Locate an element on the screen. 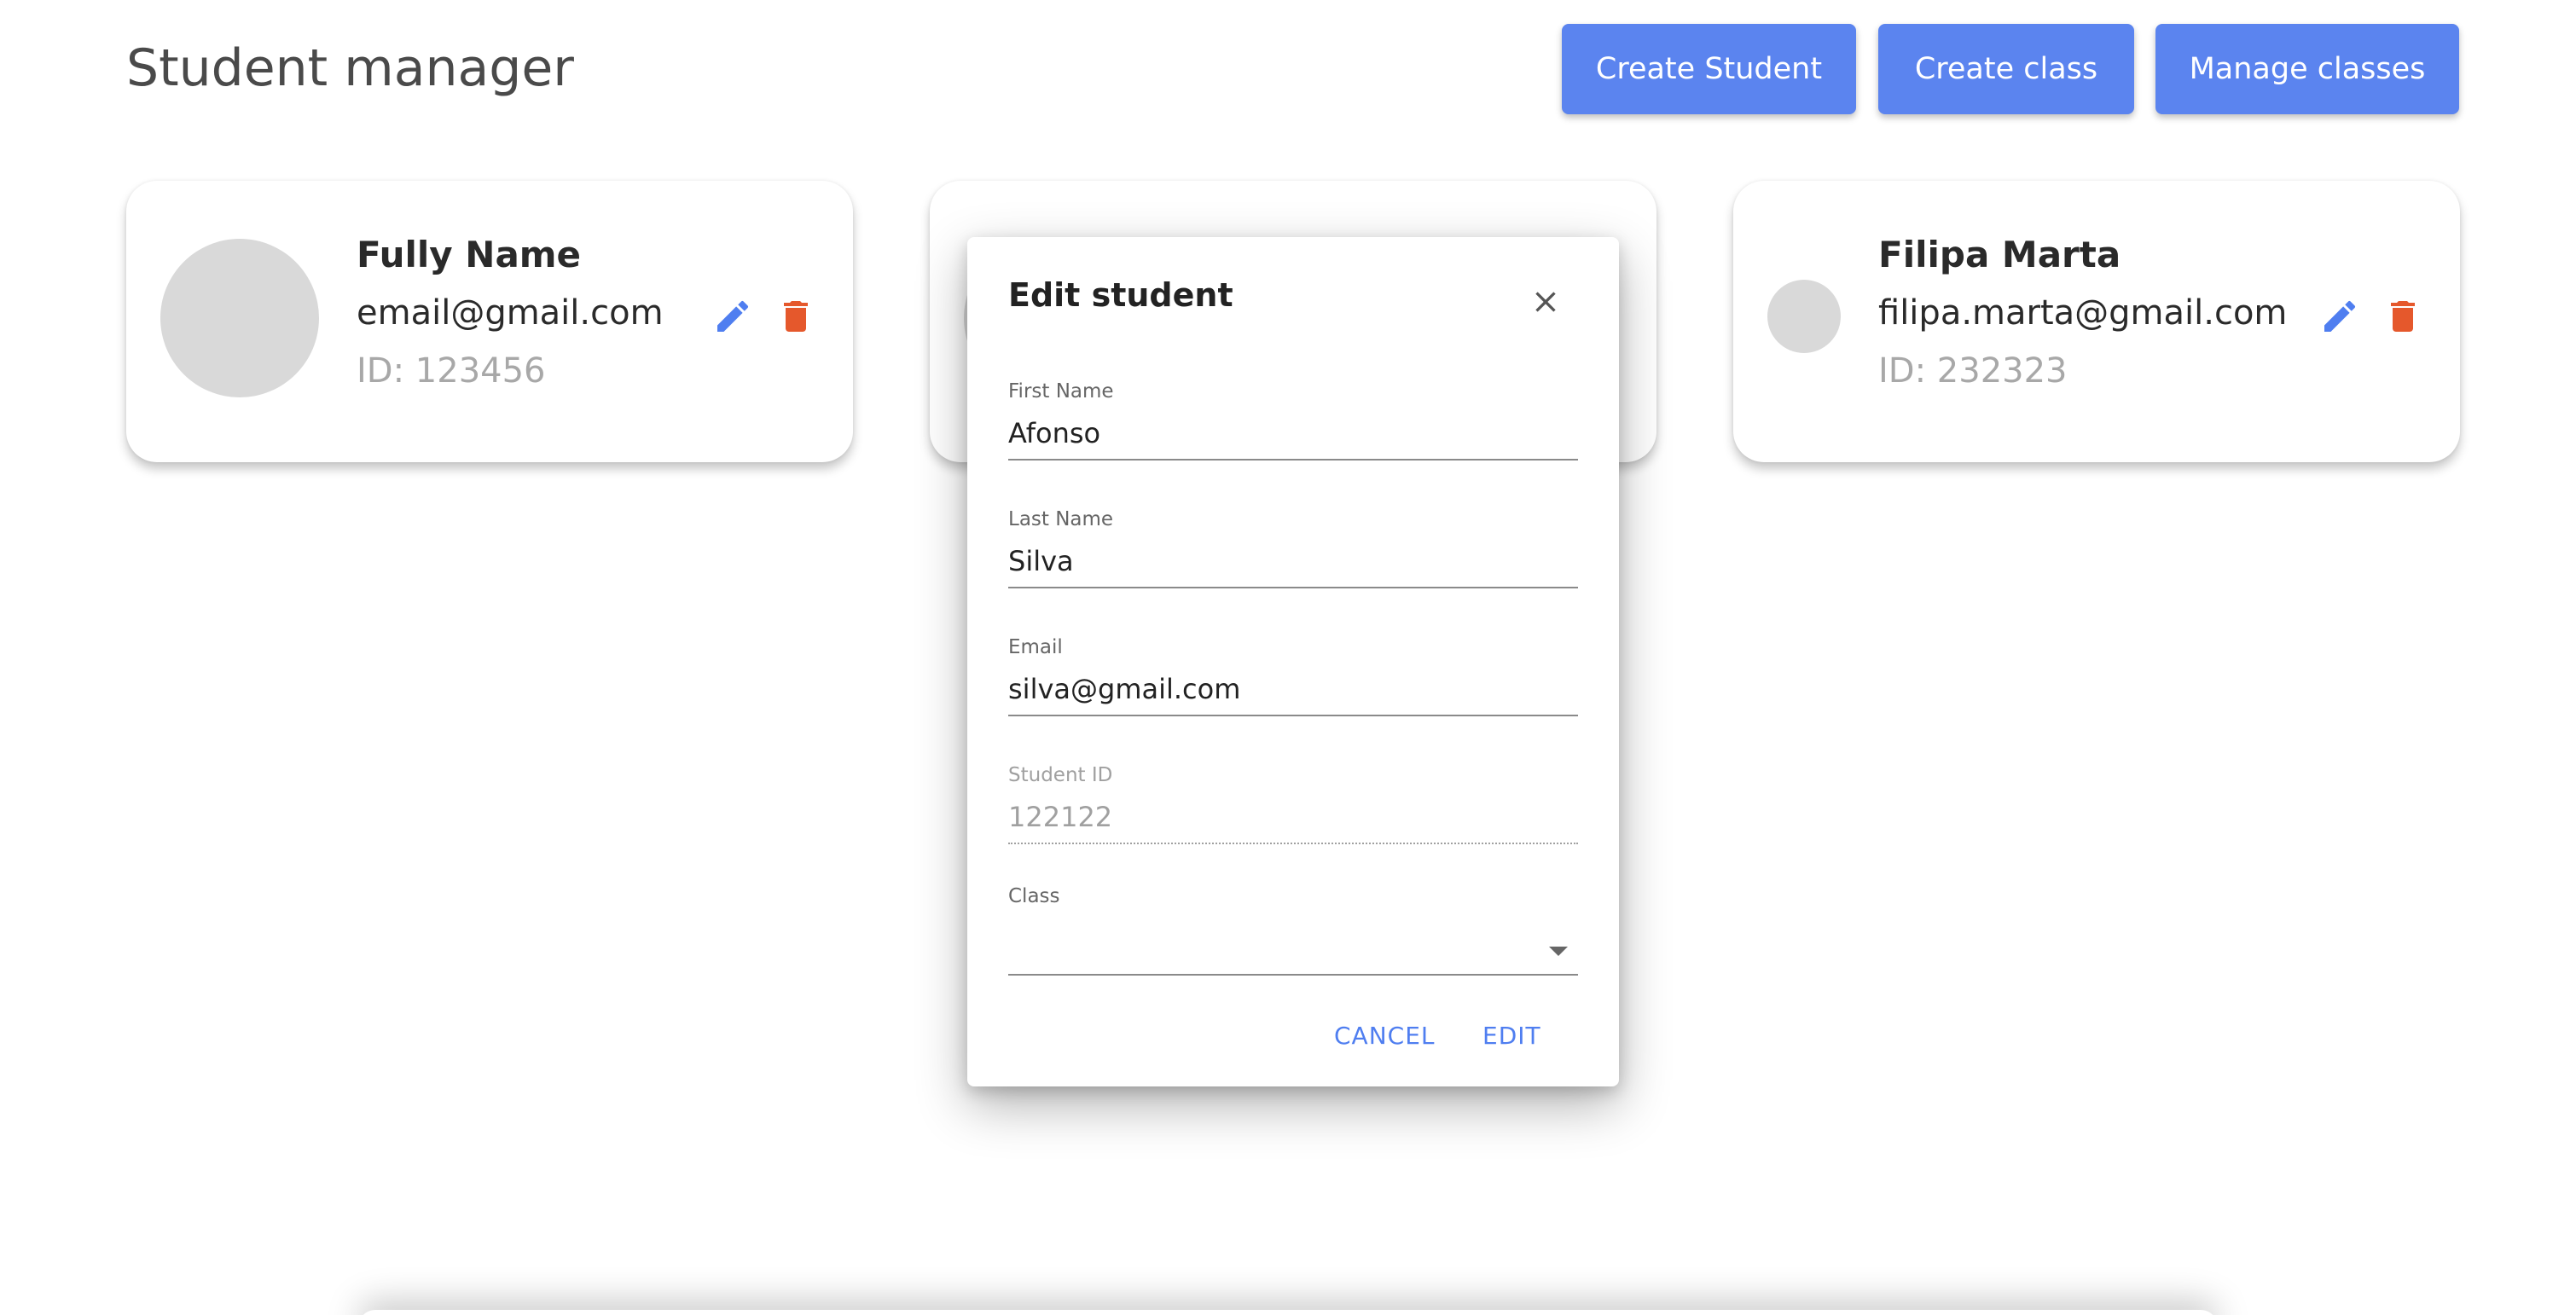 The height and width of the screenshot is (1315, 2576). last-name-label: Last Name is located at coordinates (1061, 519).